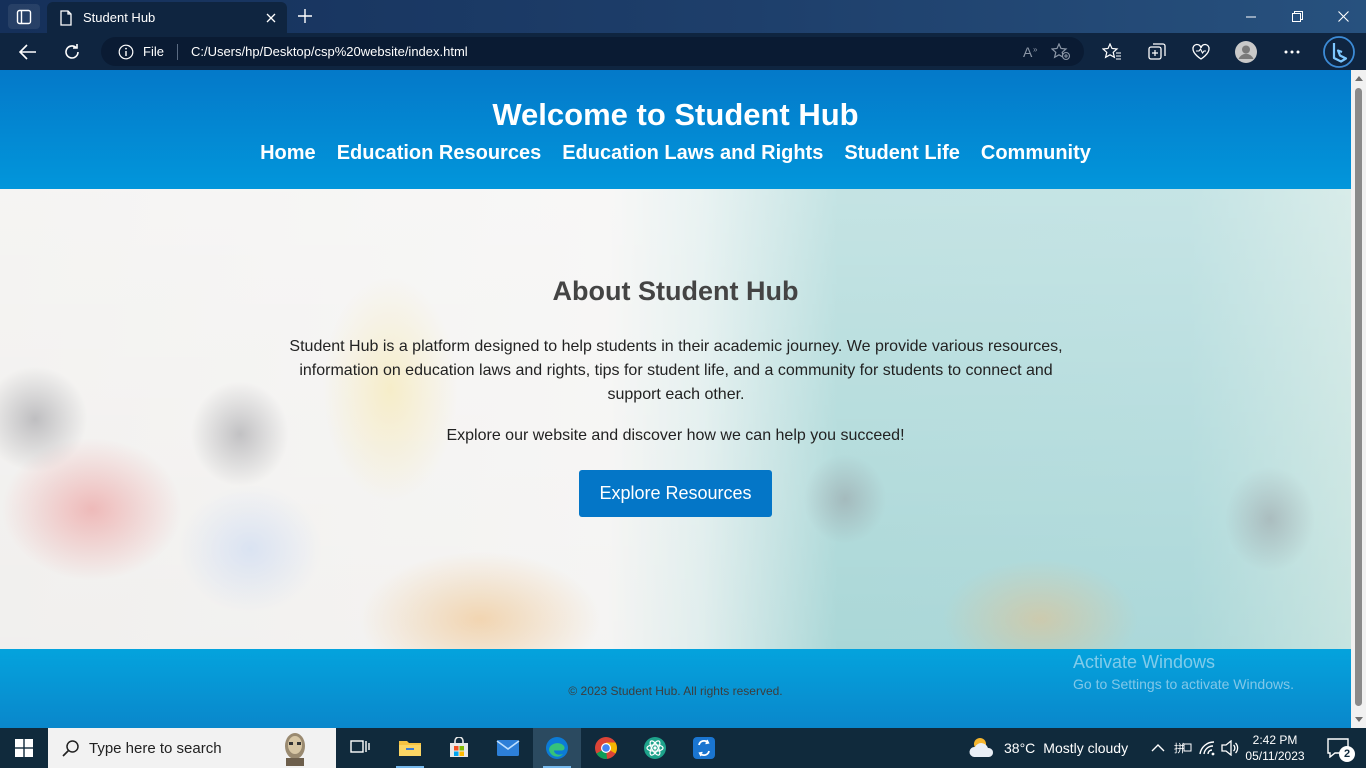 This screenshot has height=768, width=1366. What do you see at coordinates (1275, 756) in the screenshot?
I see `clock-date: 05/11/2023` at bounding box center [1275, 756].